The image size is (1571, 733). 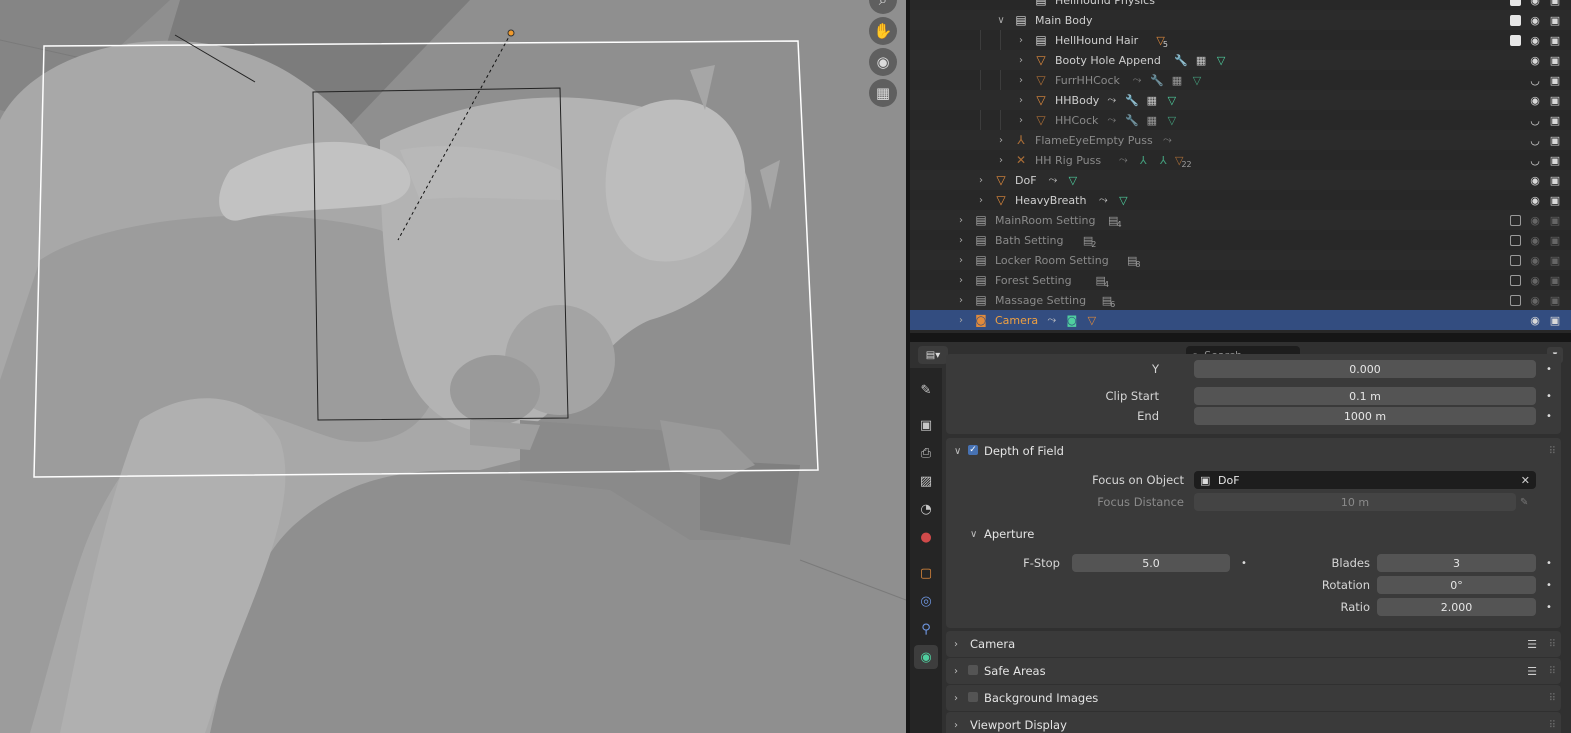 I want to click on focus-distance-field: 10 m, so click(x=1355, y=502).